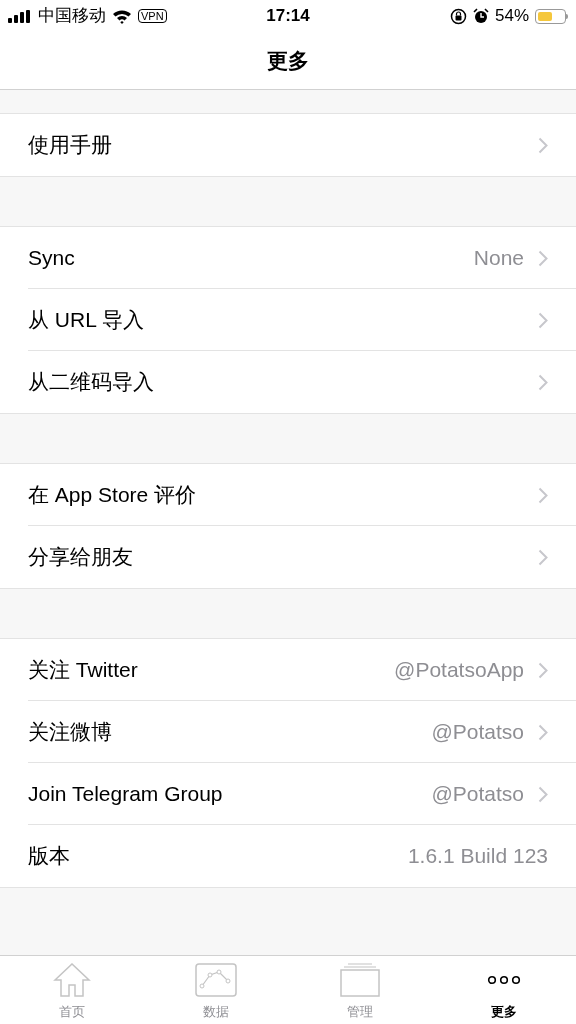 This screenshot has height=1024, width=576. What do you see at coordinates (51, 258) in the screenshot?
I see `row-label: Sync` at bounding box center [51, 258].